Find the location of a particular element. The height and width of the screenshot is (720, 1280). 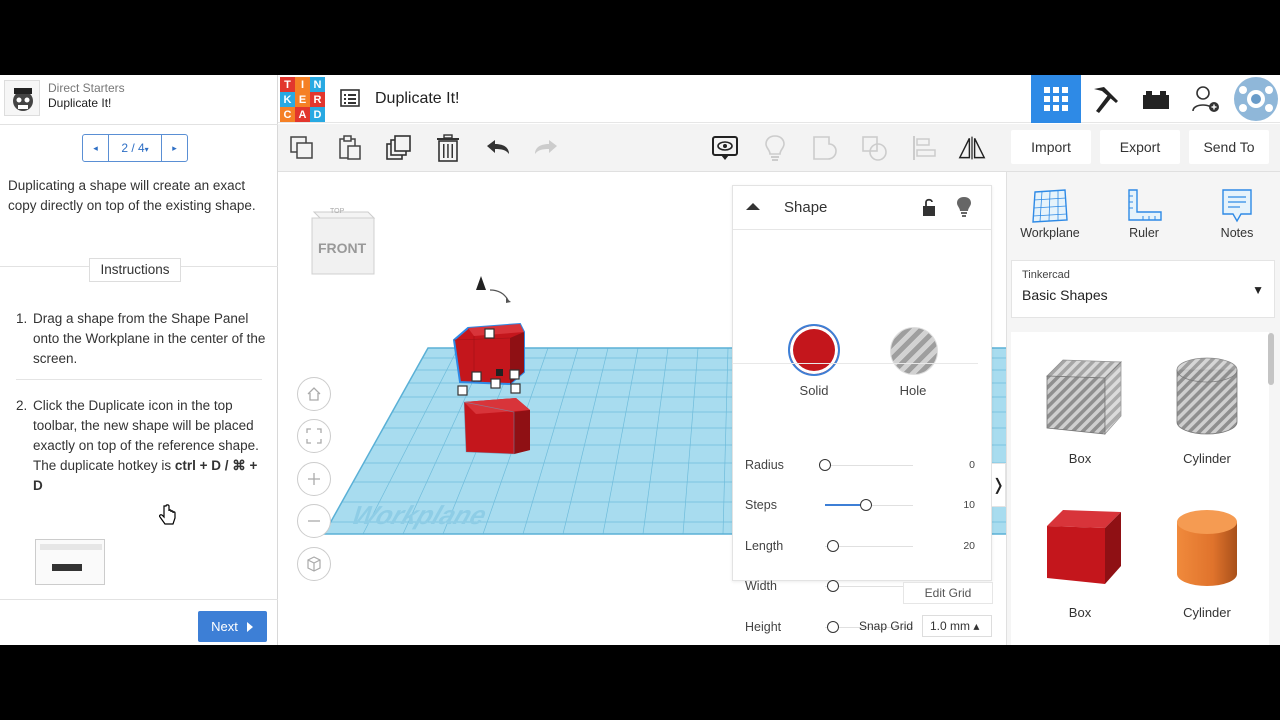

paste-icon is located at coordinates (350, 147).